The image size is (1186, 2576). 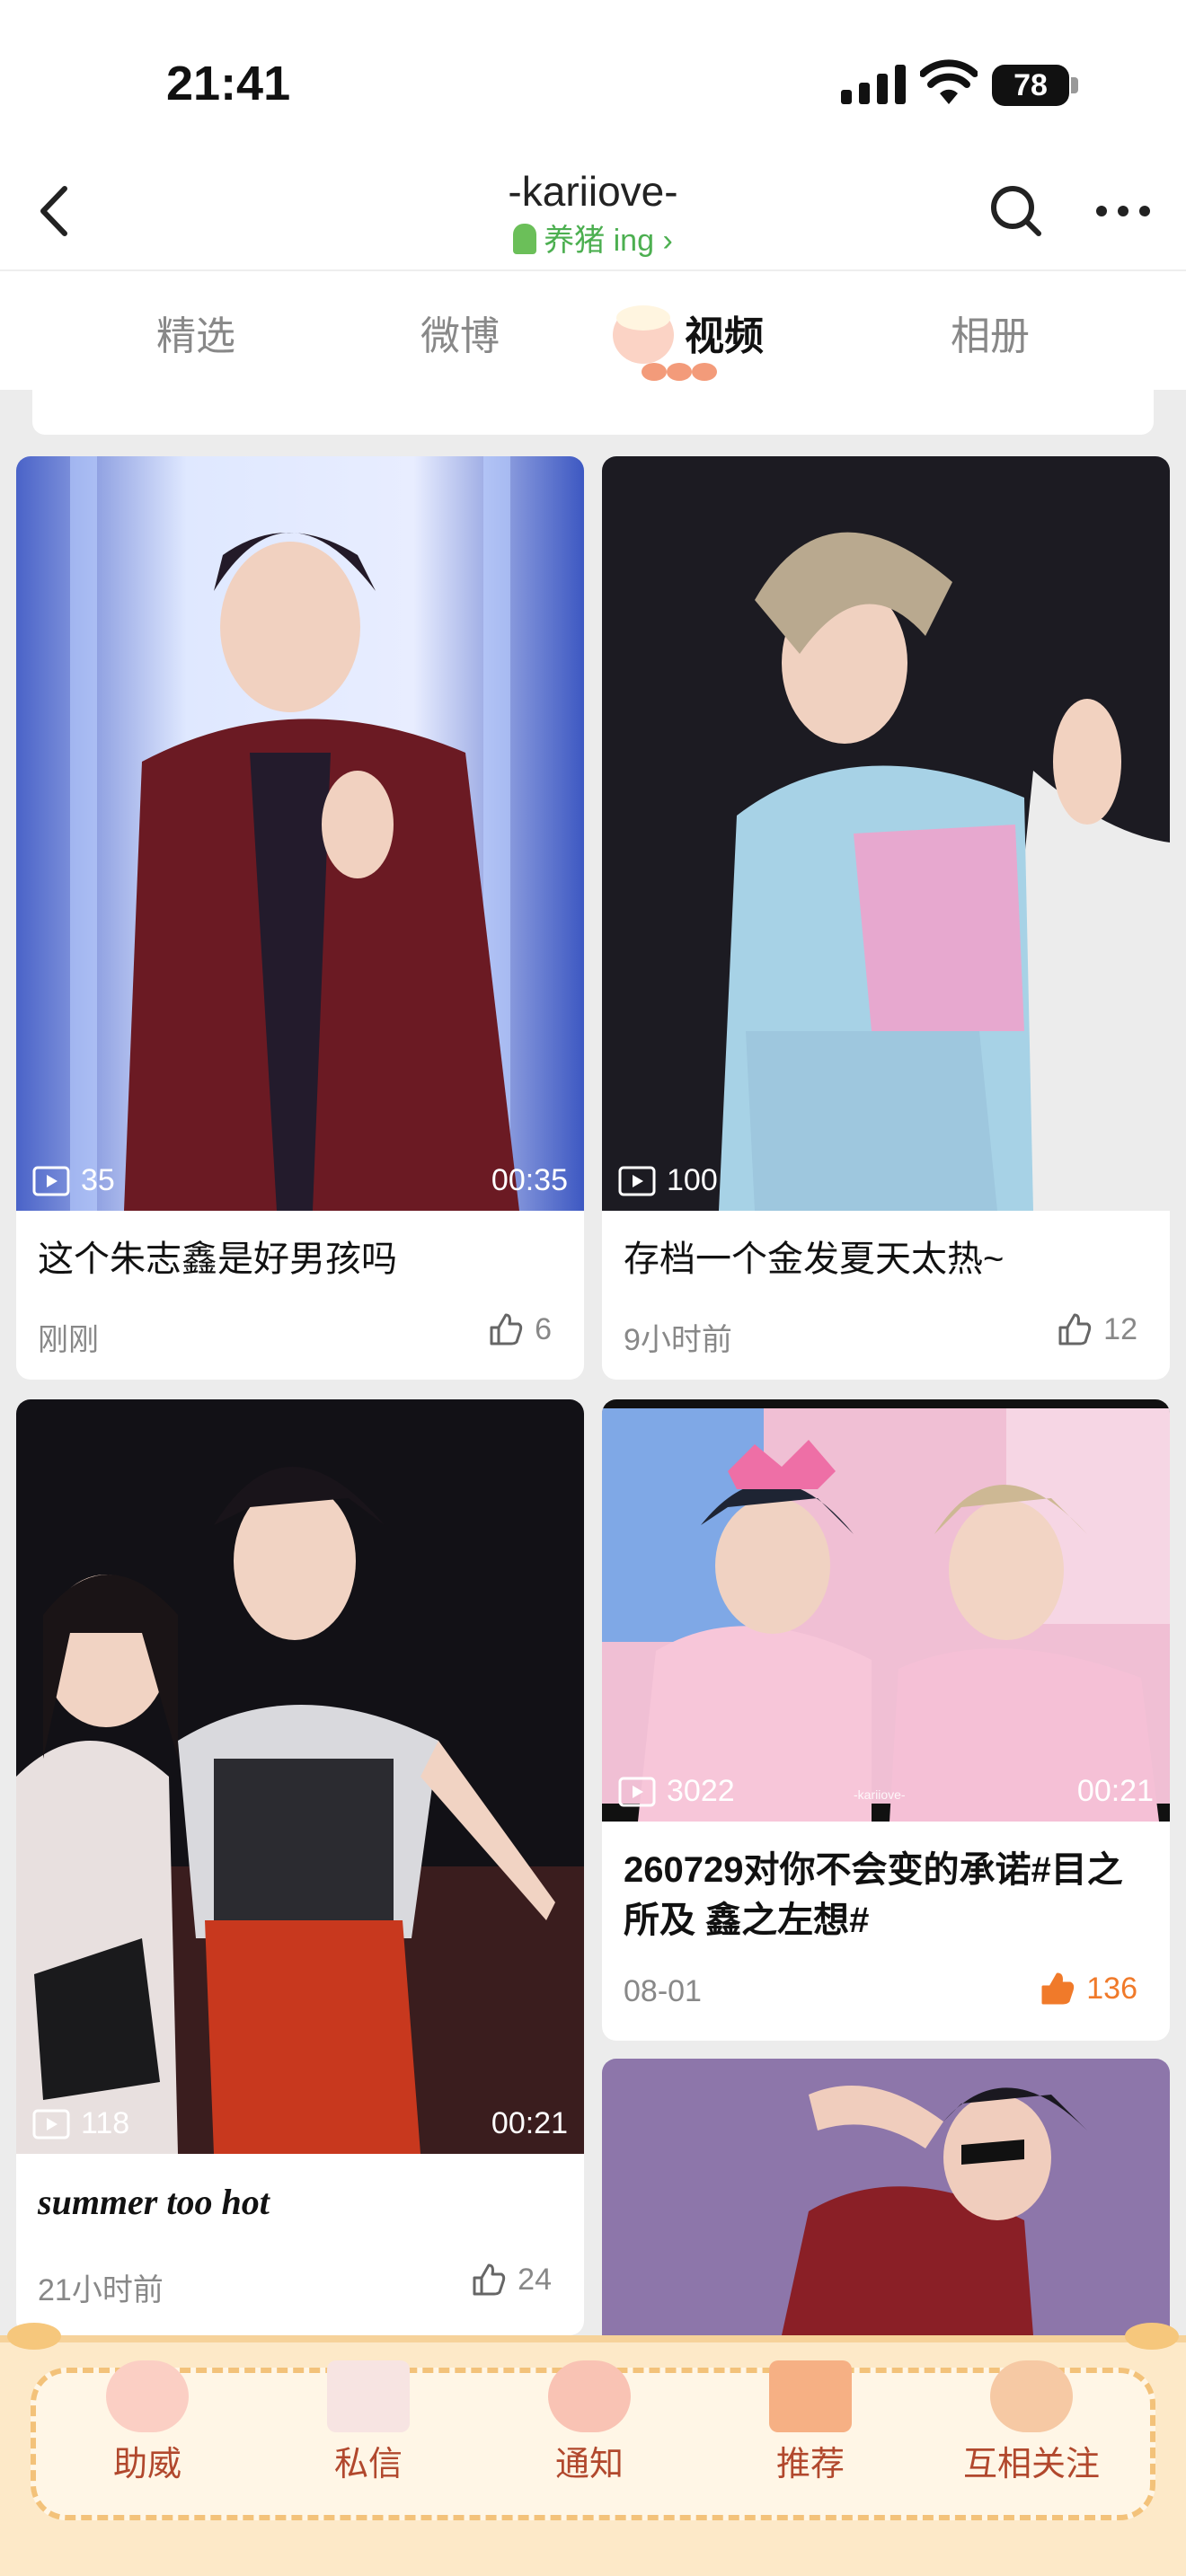 I want to click on video-thumbnail: 100, so click(x=886, y=833).